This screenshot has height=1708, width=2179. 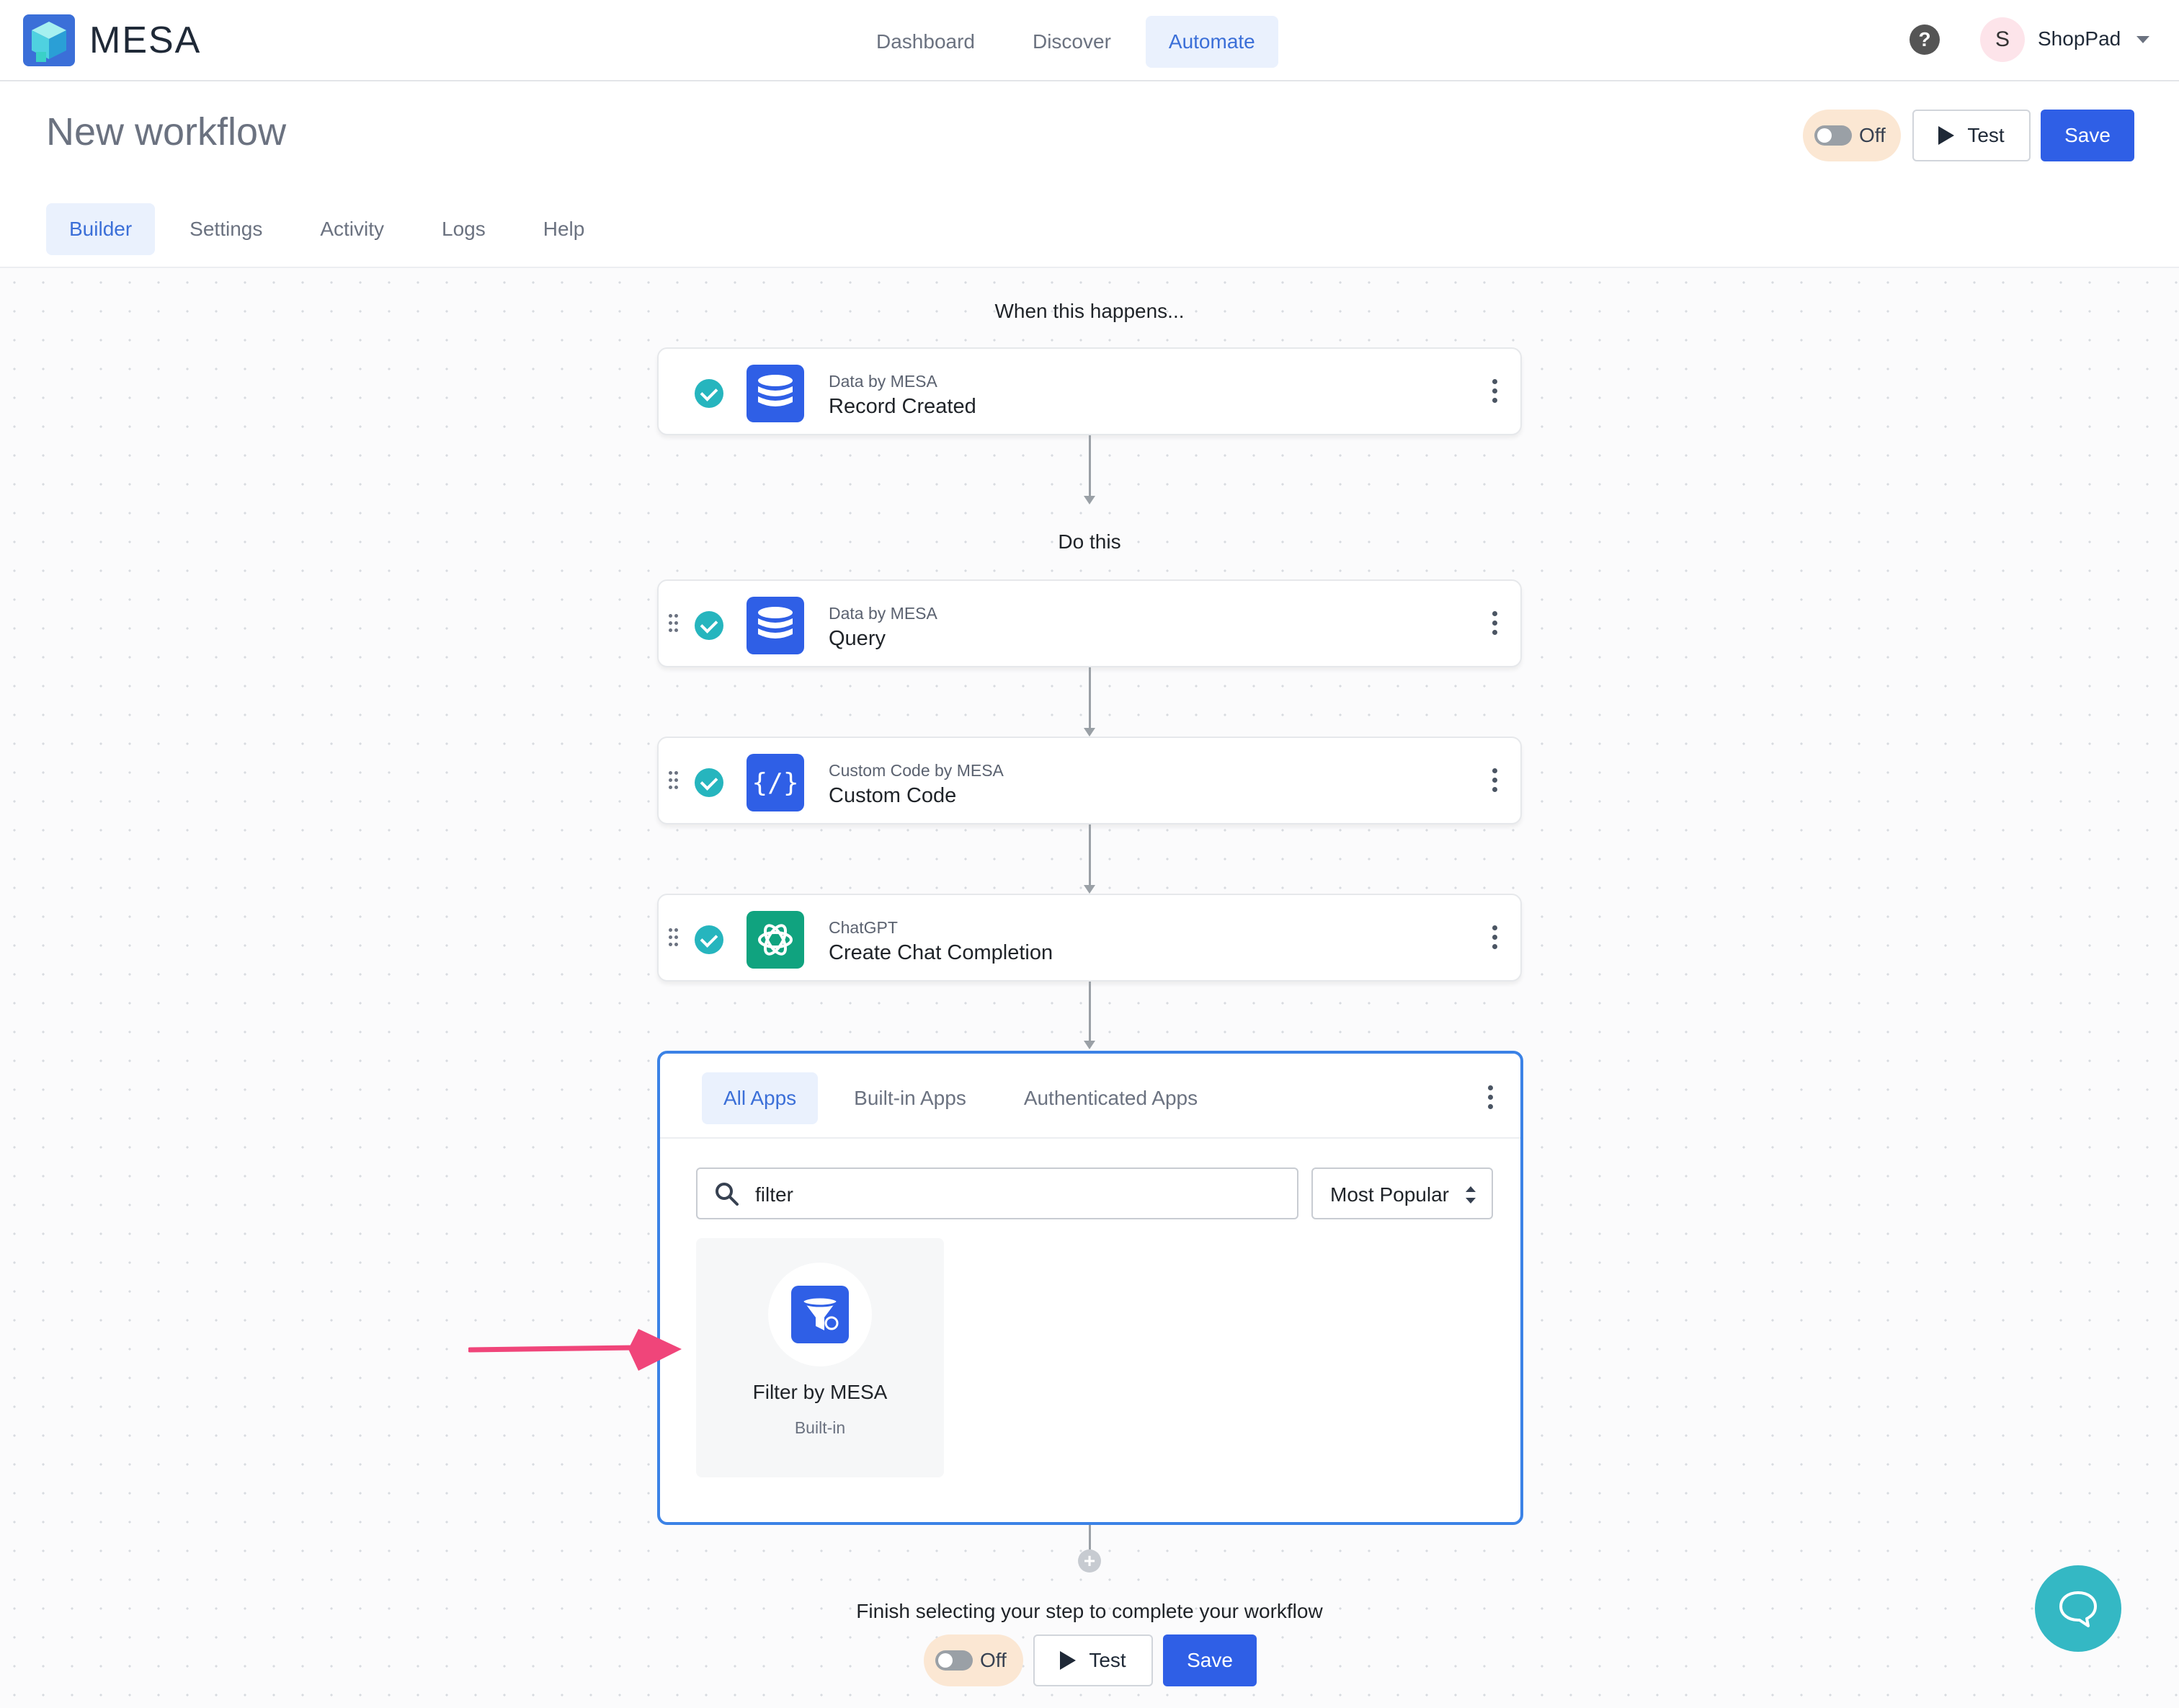 I want to click on search-icon, so click(x=727, y=1194).